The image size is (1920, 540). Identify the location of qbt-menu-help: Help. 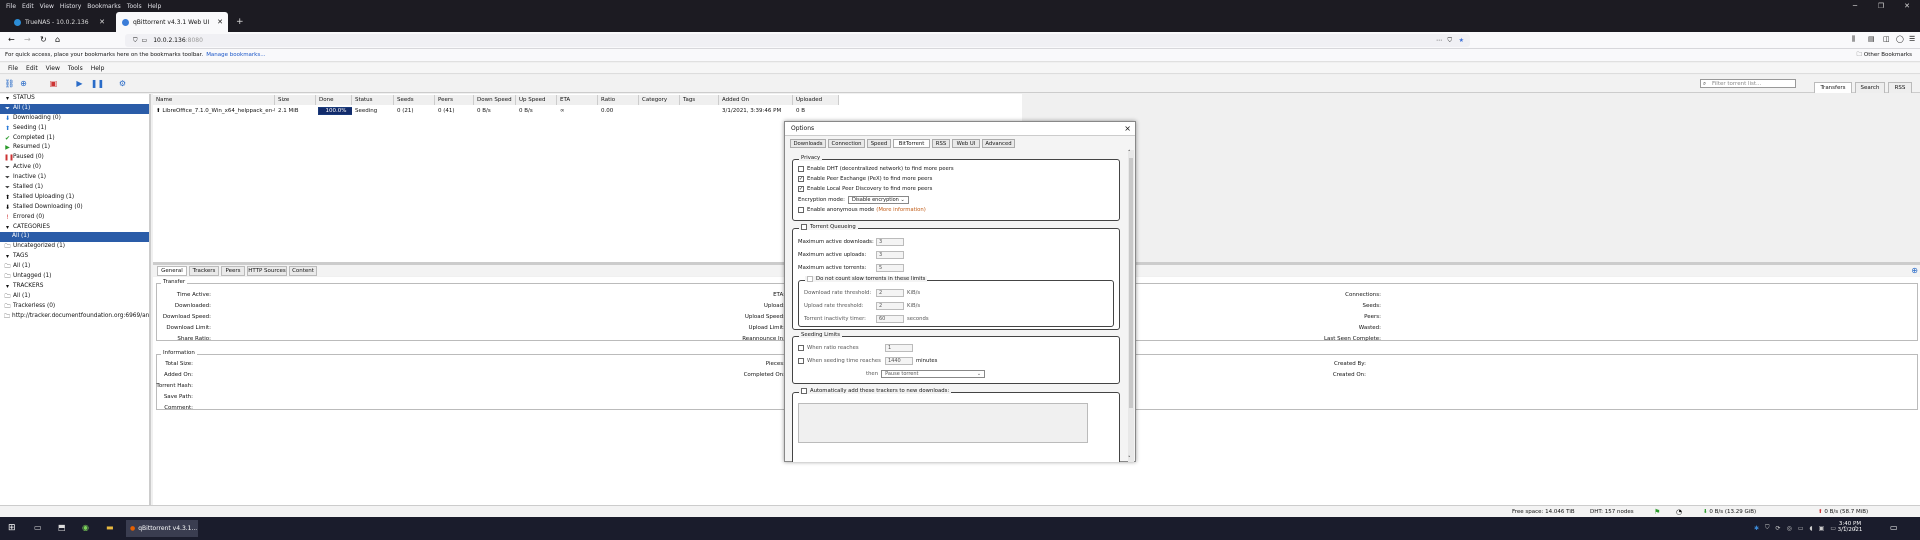
(98, 68).